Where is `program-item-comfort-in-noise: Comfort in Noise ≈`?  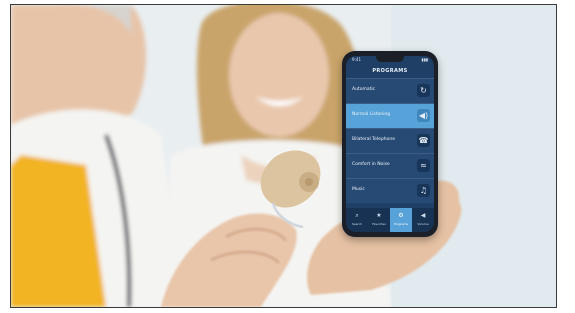 program-item-comfort-in-noise: Comfort in Noise ≈ is located at coordinates (390, 165).